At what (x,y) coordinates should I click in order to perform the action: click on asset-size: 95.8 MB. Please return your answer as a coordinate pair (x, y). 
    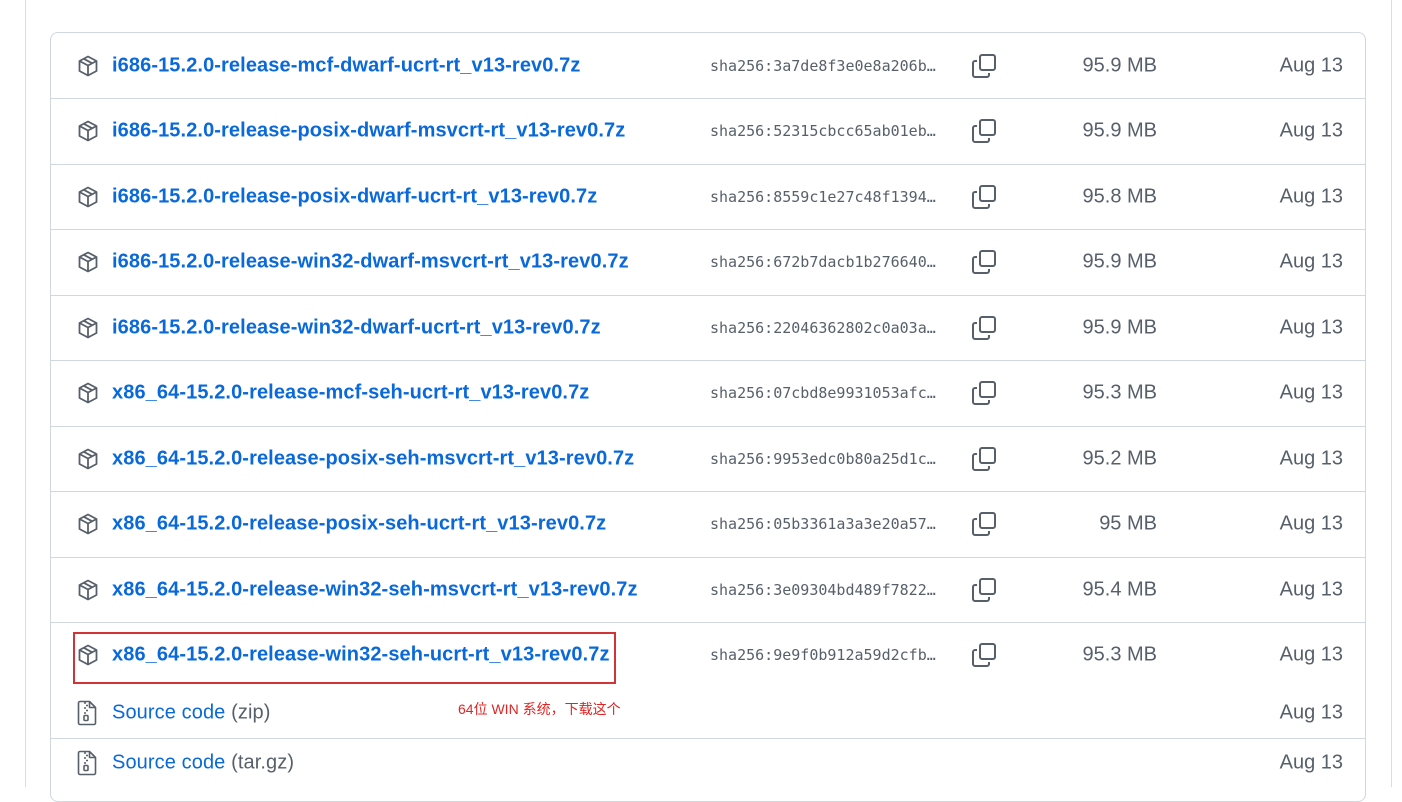
    Looking at the image, I should click on (1119, 196).